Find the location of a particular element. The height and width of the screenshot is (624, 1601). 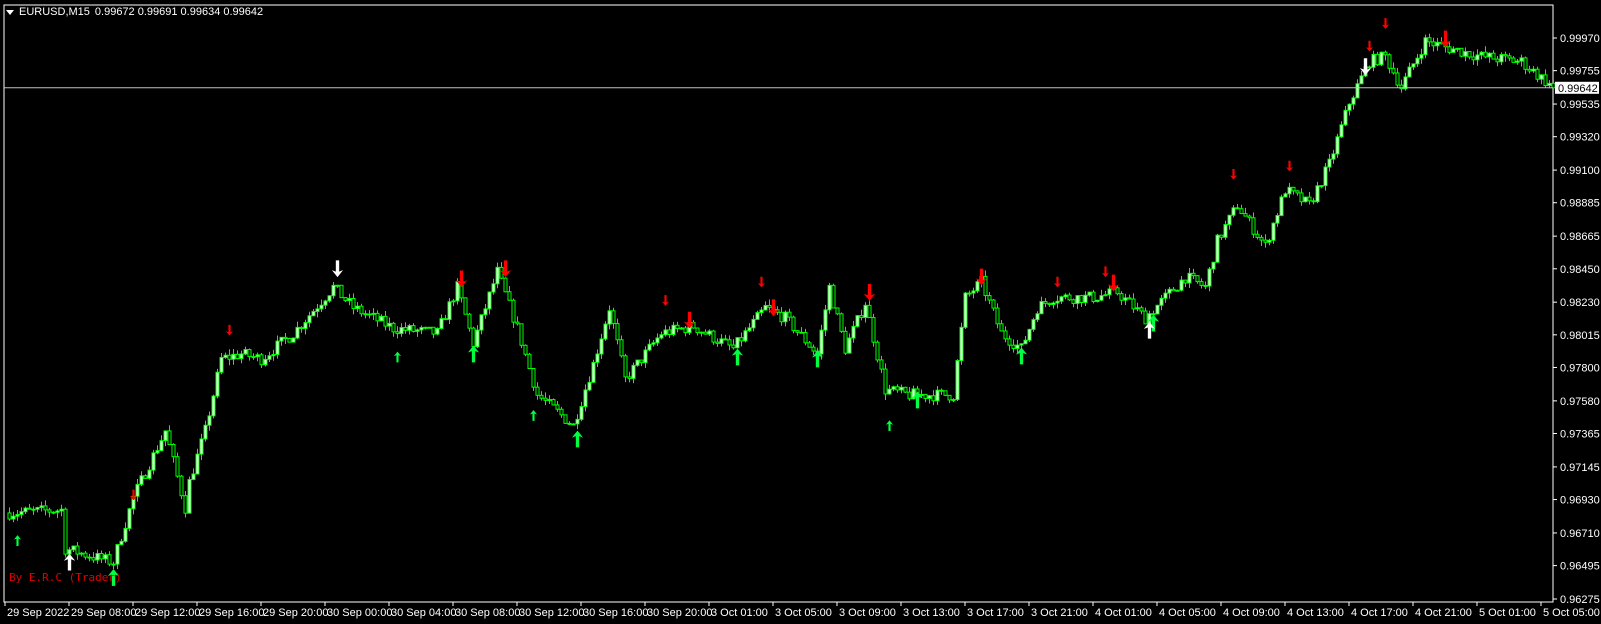

y-tick-label: 0.99320 is located at coordinates (1580, 138).